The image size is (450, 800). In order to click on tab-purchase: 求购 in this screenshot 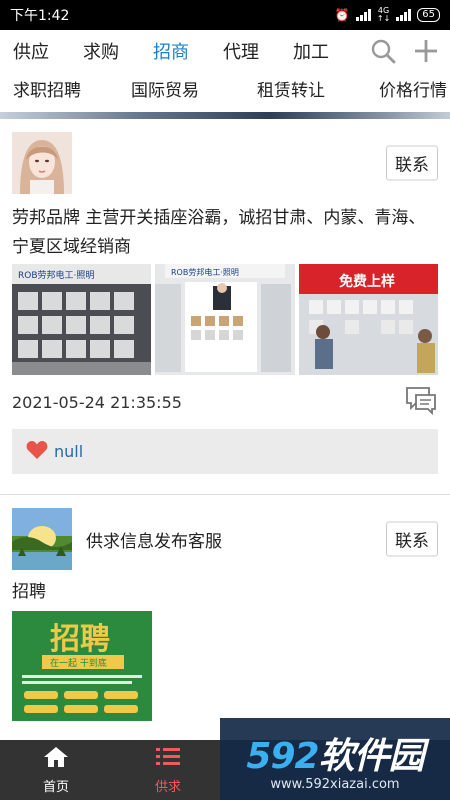, I will do `click(118, 51)`.